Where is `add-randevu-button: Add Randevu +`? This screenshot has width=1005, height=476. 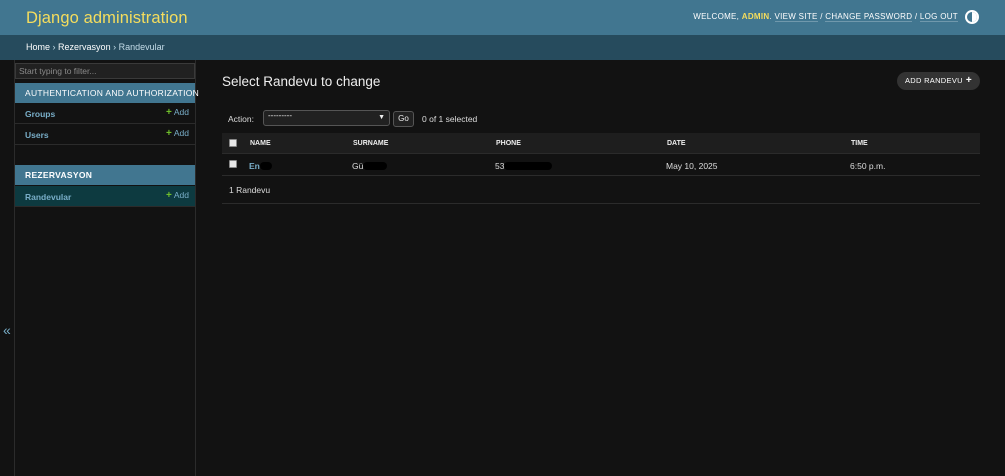 add-randevu-button: Add Randevu + is located at coordinates (938, 81).